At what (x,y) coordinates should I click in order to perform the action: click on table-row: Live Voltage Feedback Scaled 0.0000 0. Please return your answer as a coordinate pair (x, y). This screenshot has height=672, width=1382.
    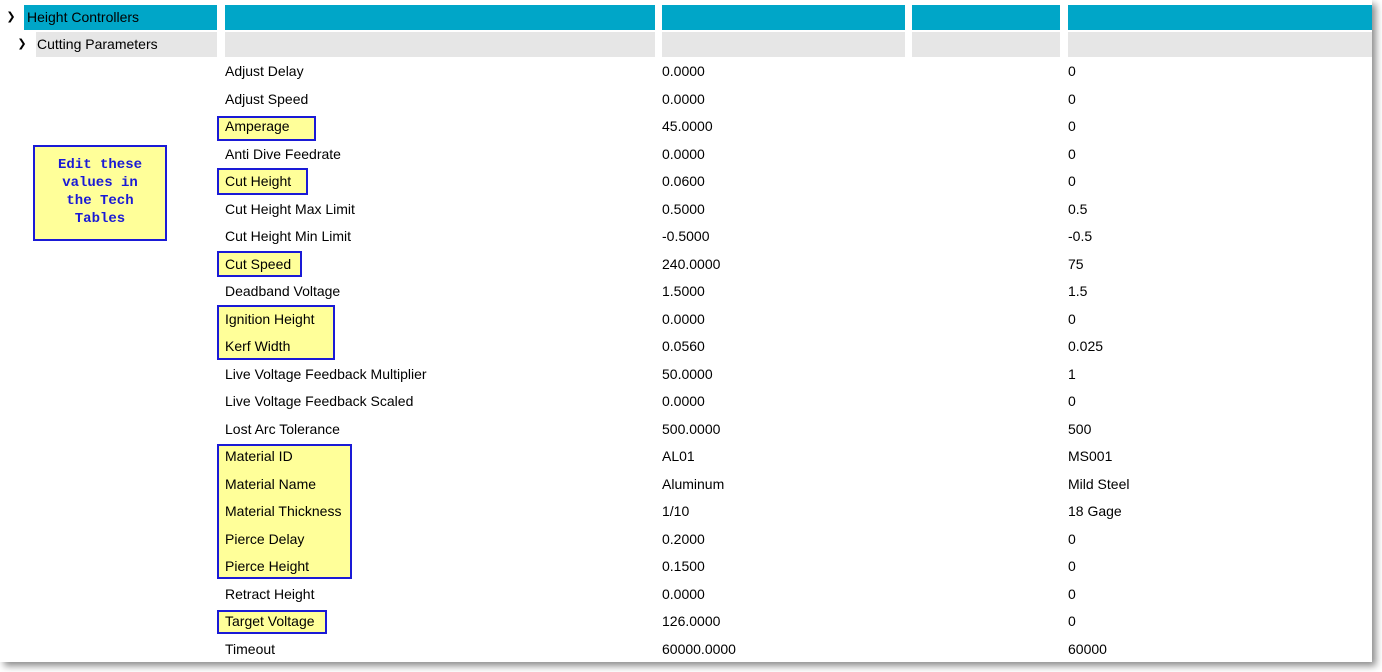
    Looking at the image, I should click on (686, 402).